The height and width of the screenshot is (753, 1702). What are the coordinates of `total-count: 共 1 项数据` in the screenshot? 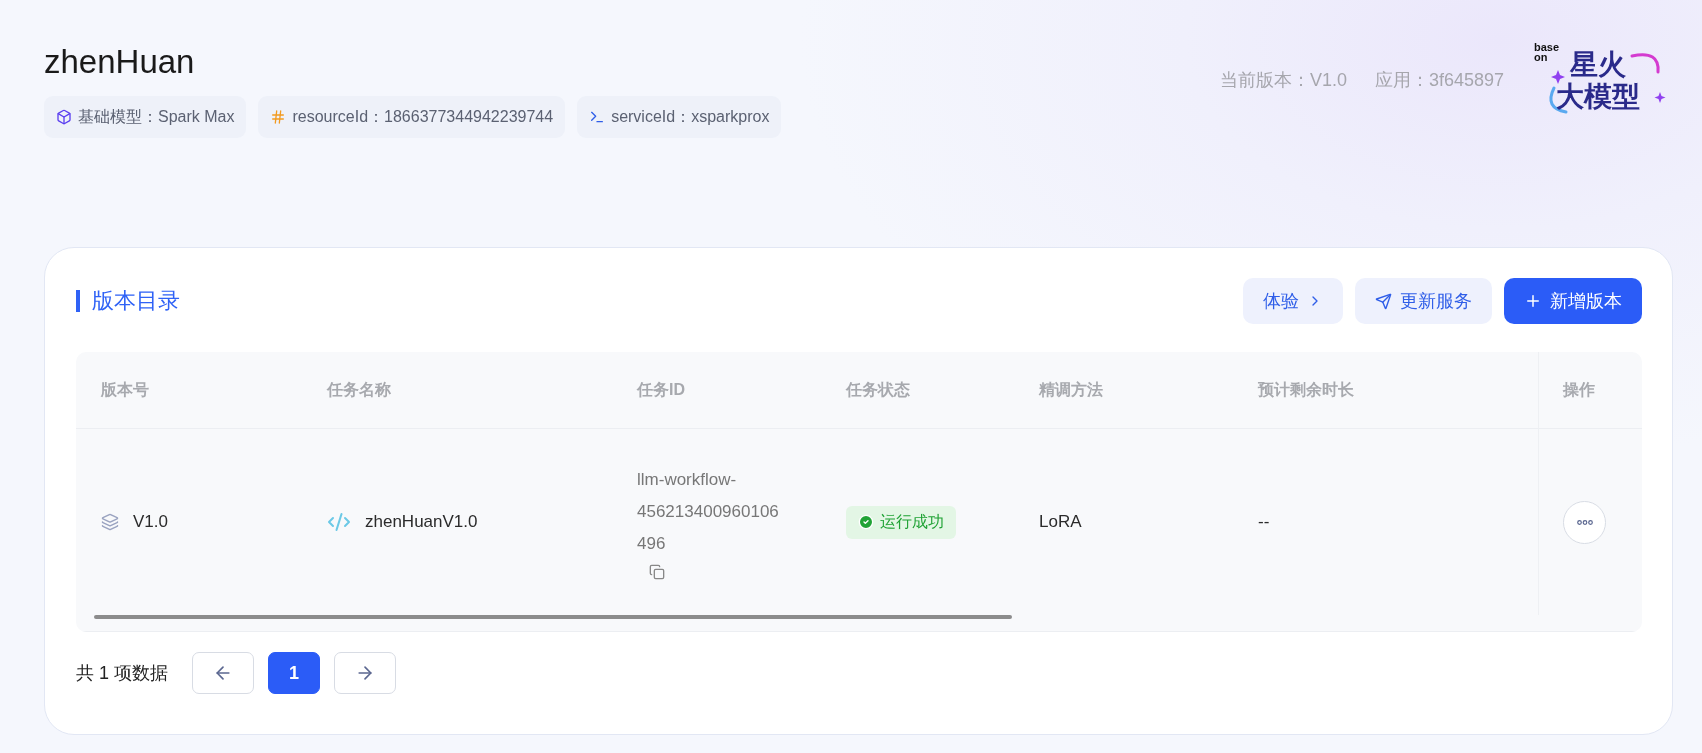 It's located at (122, 673).